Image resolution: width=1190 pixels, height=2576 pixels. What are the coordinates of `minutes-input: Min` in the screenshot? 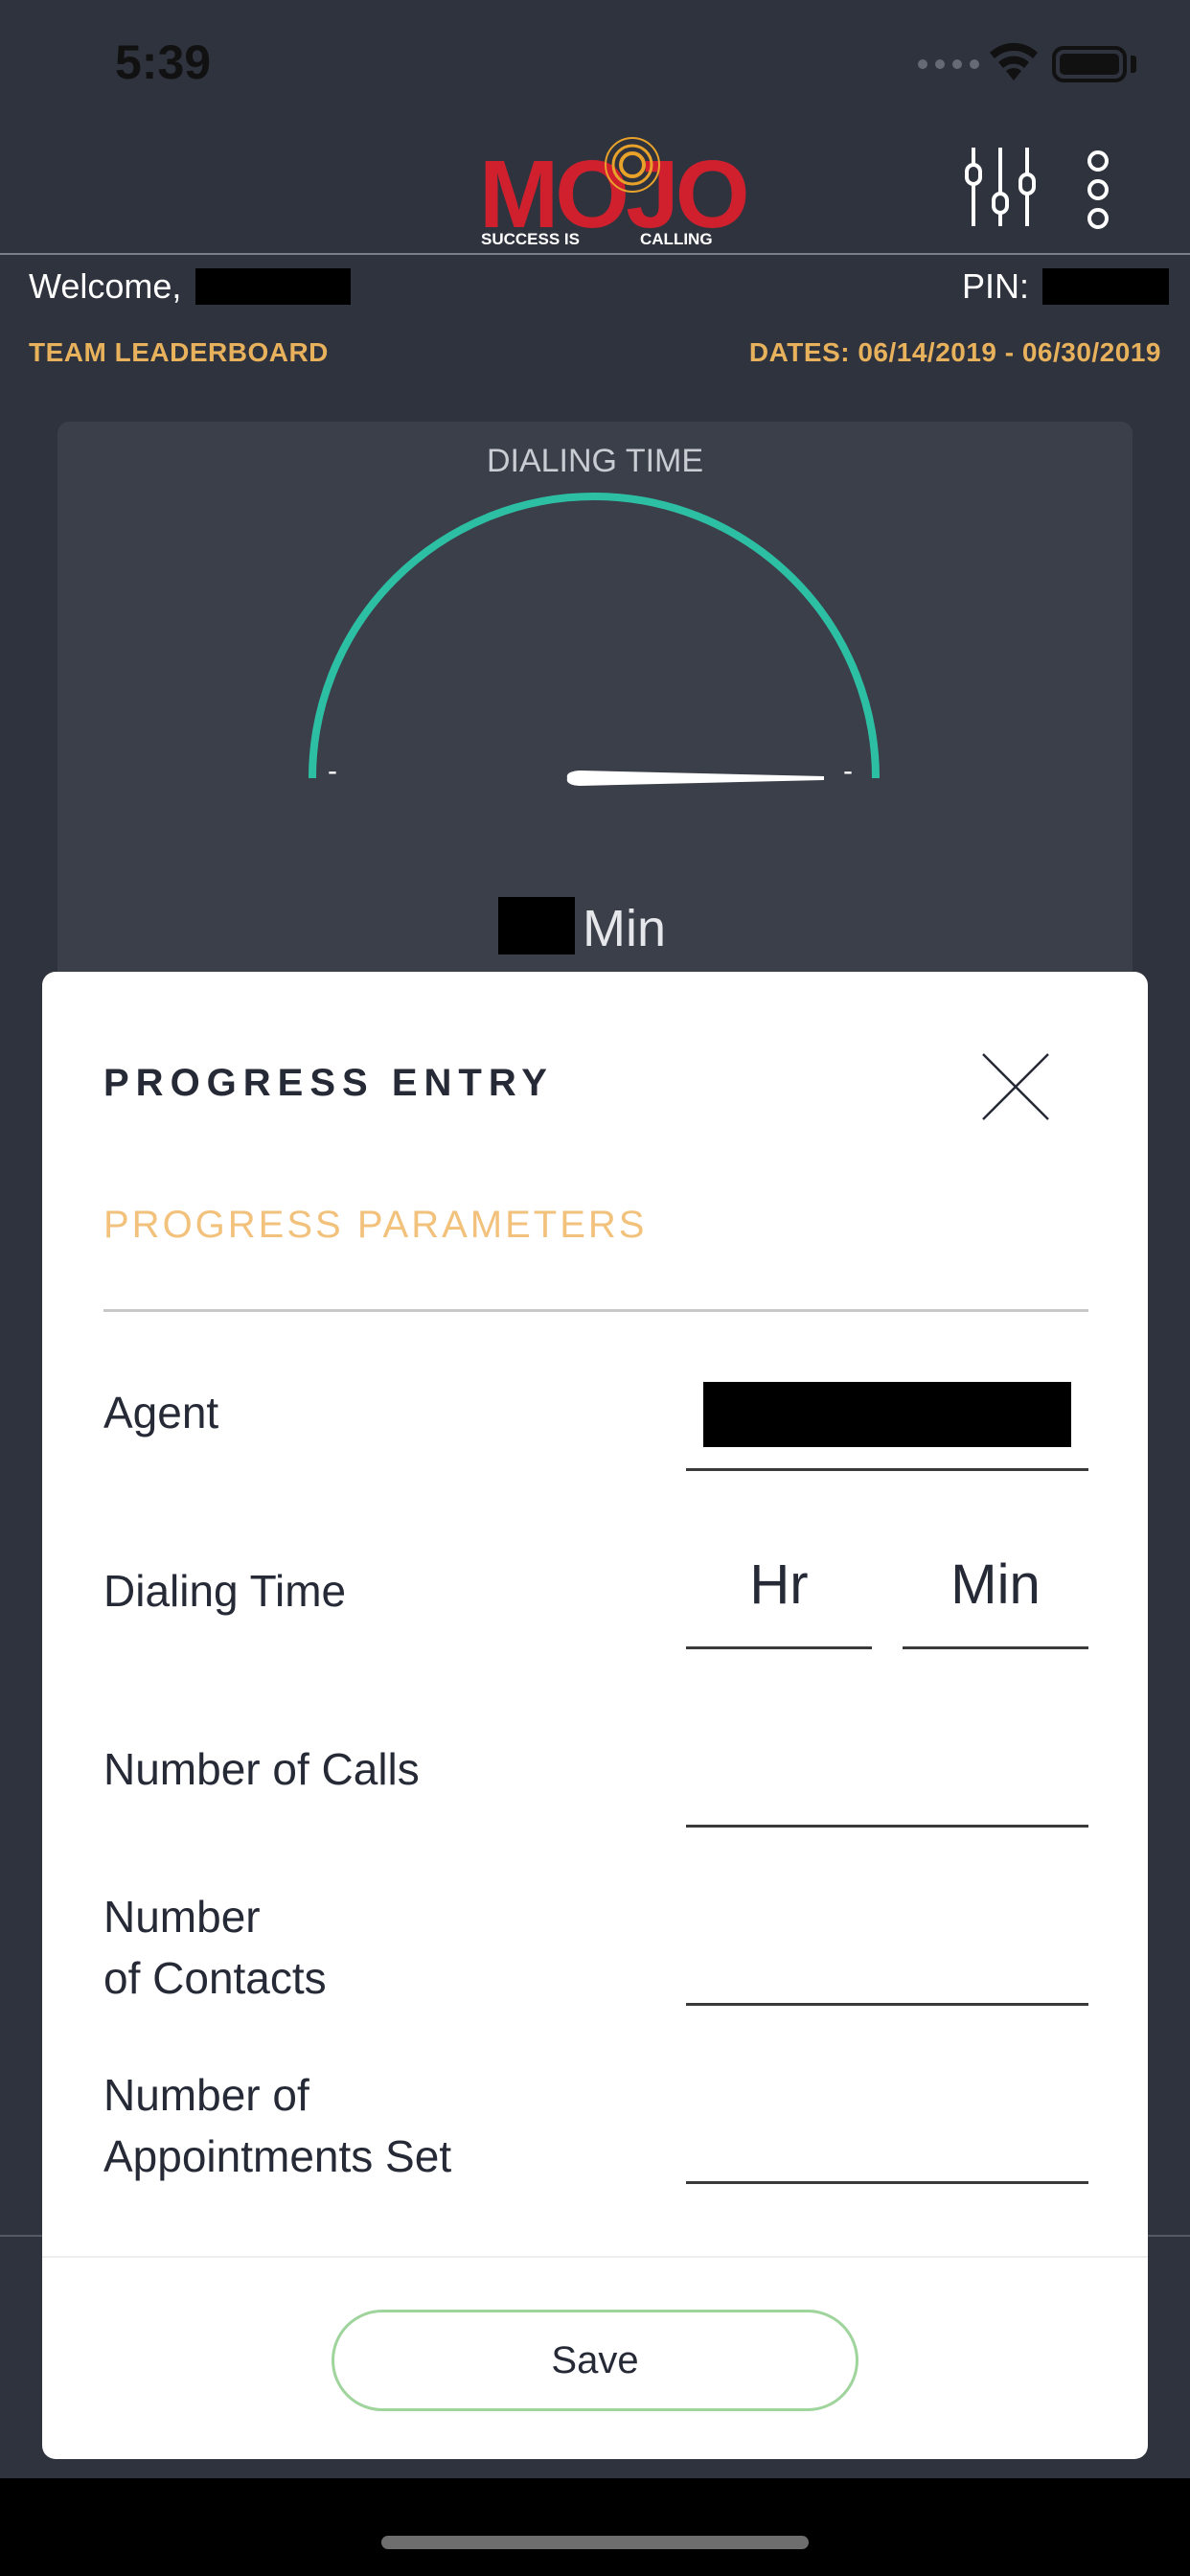 It's located at (996, 1584).